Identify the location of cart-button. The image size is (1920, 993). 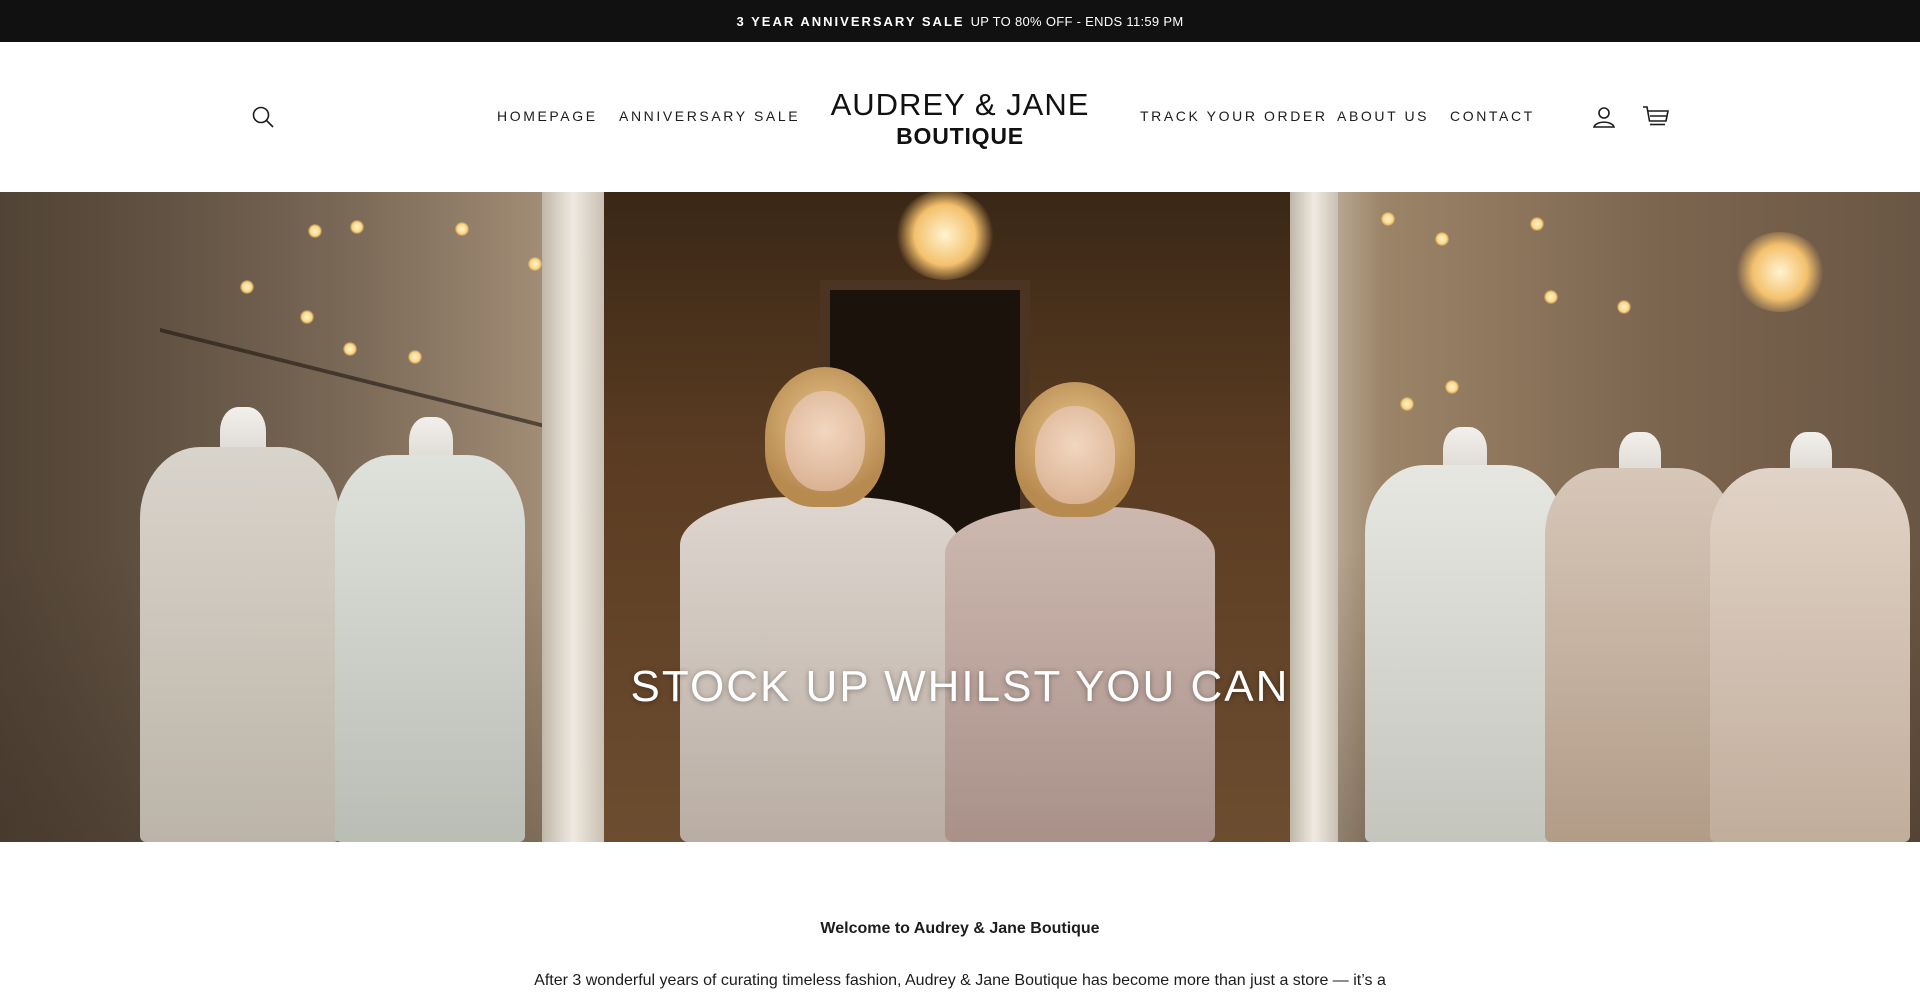
(1656, 117).